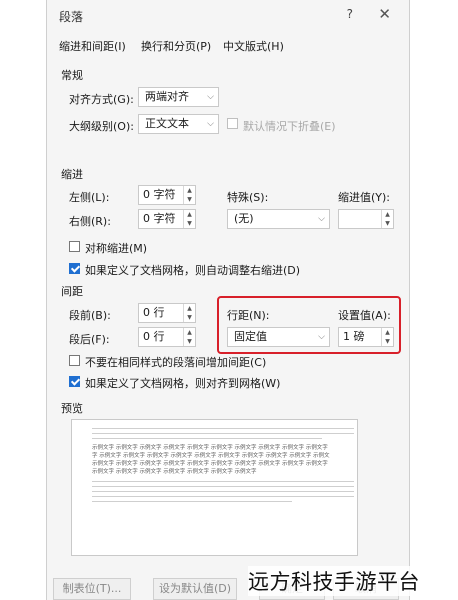  What do you see at coordinates (278, 337) in the screenshot?
I see `line-spacing-select: 固定值 ⌵` at bounding box center [278, 337].